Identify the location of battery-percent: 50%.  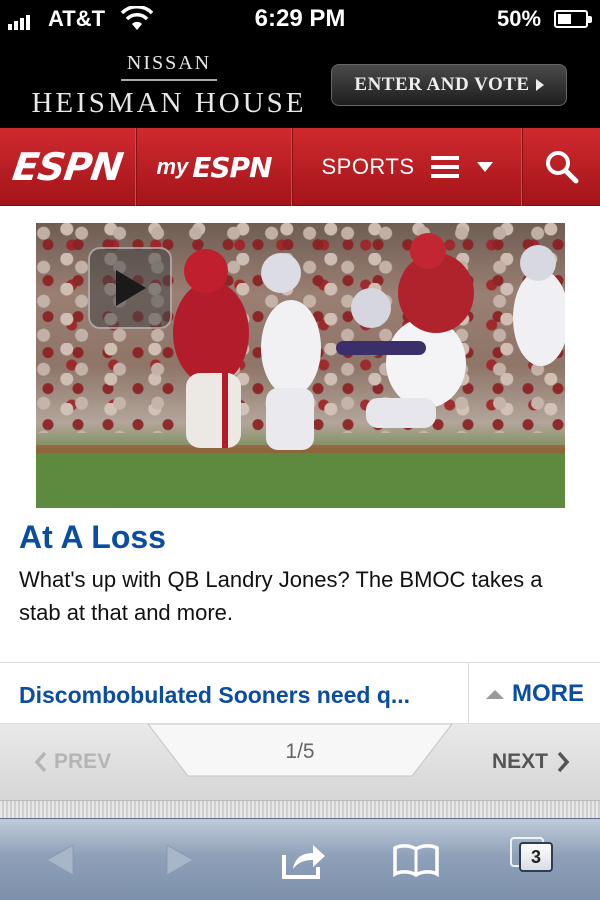
(519, 18).